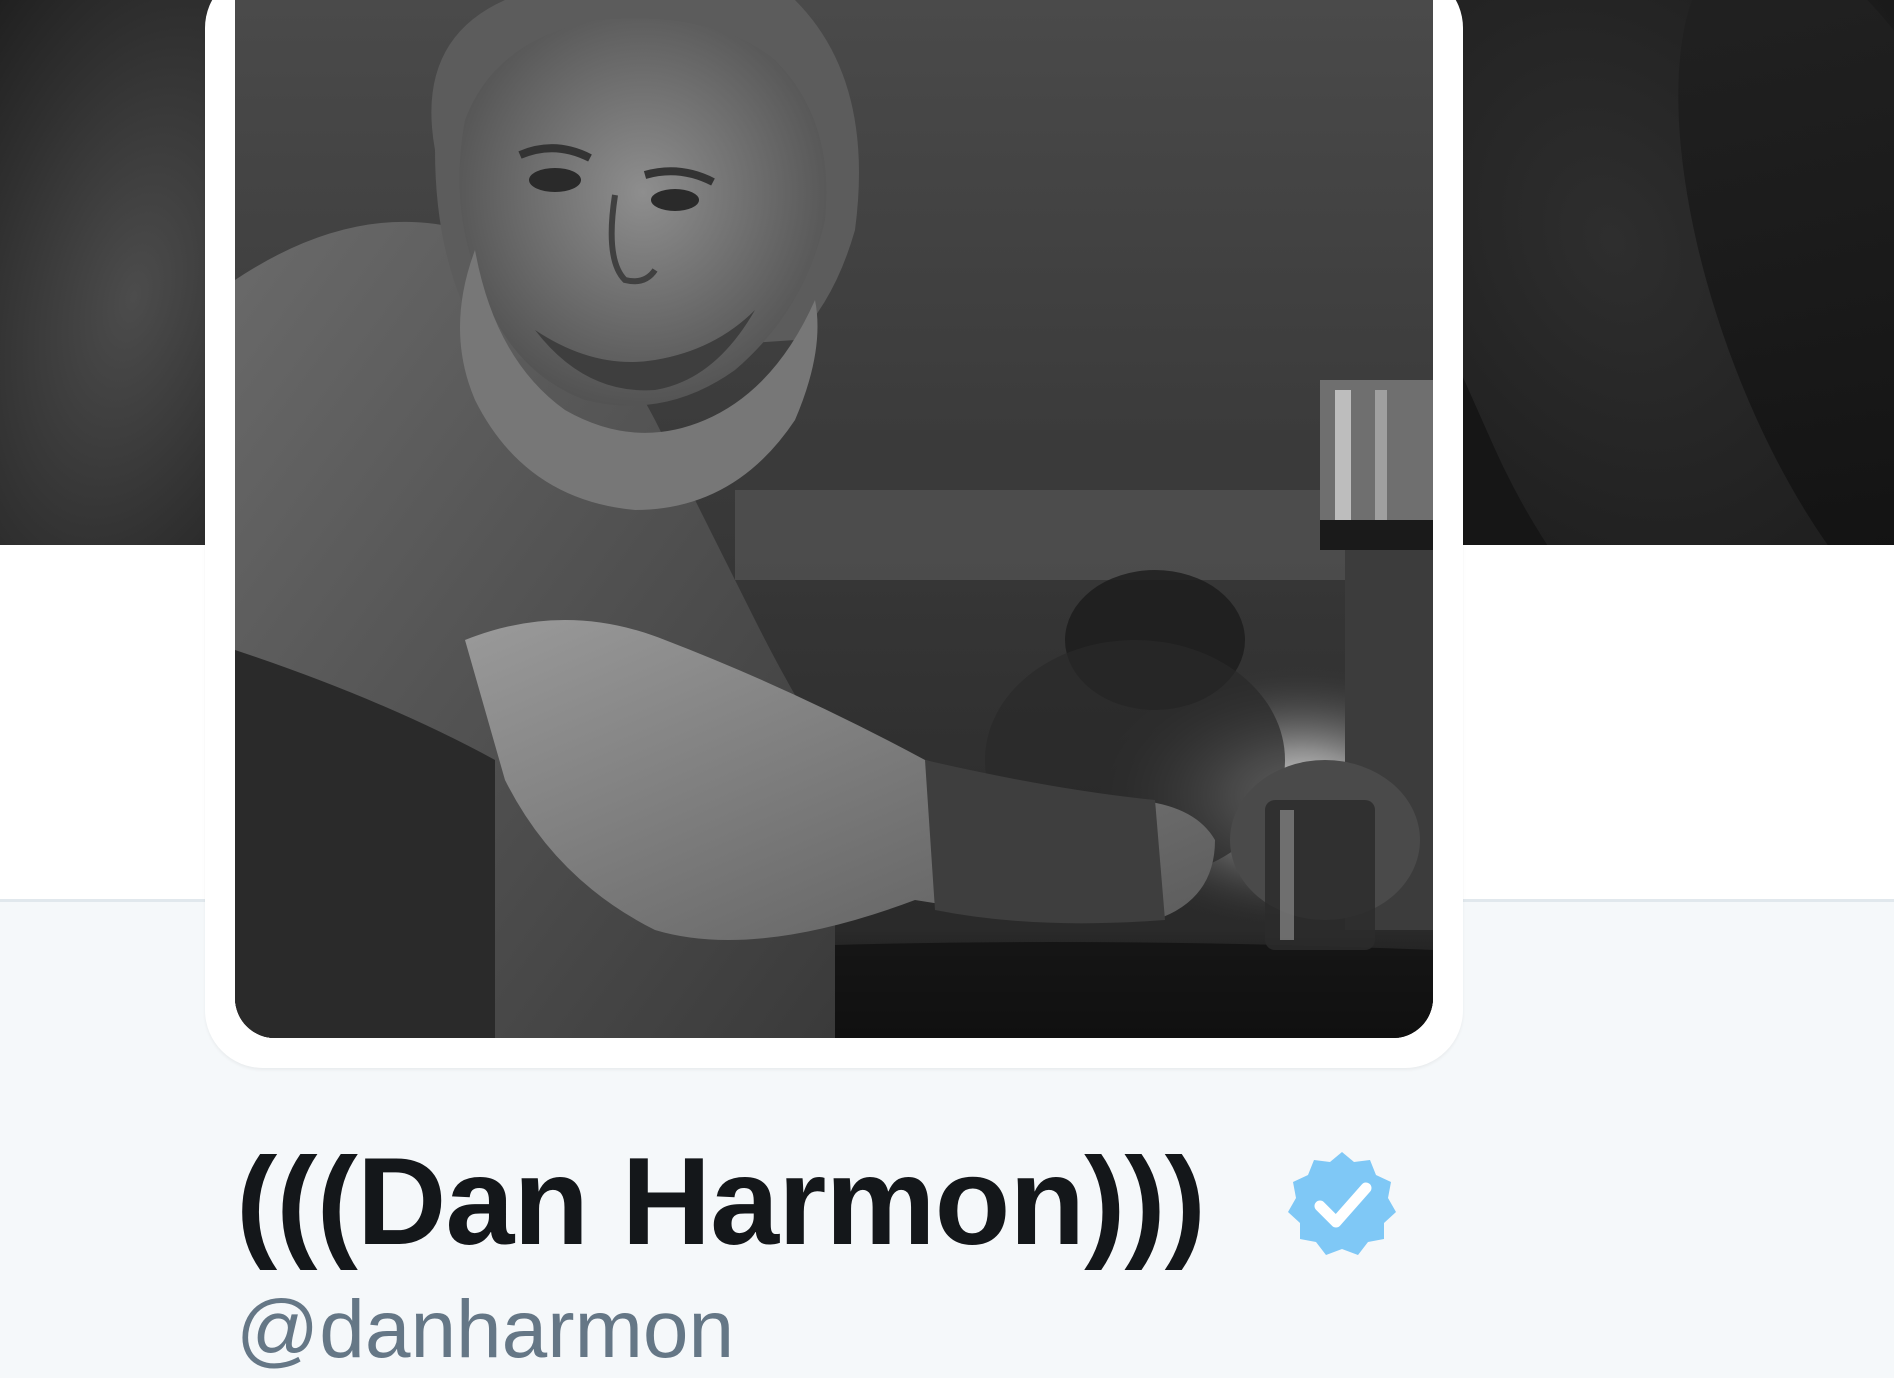 This screenshot has width=1894, height=1378. I want to click on verified-badge-icon, so click(1342, 1204).